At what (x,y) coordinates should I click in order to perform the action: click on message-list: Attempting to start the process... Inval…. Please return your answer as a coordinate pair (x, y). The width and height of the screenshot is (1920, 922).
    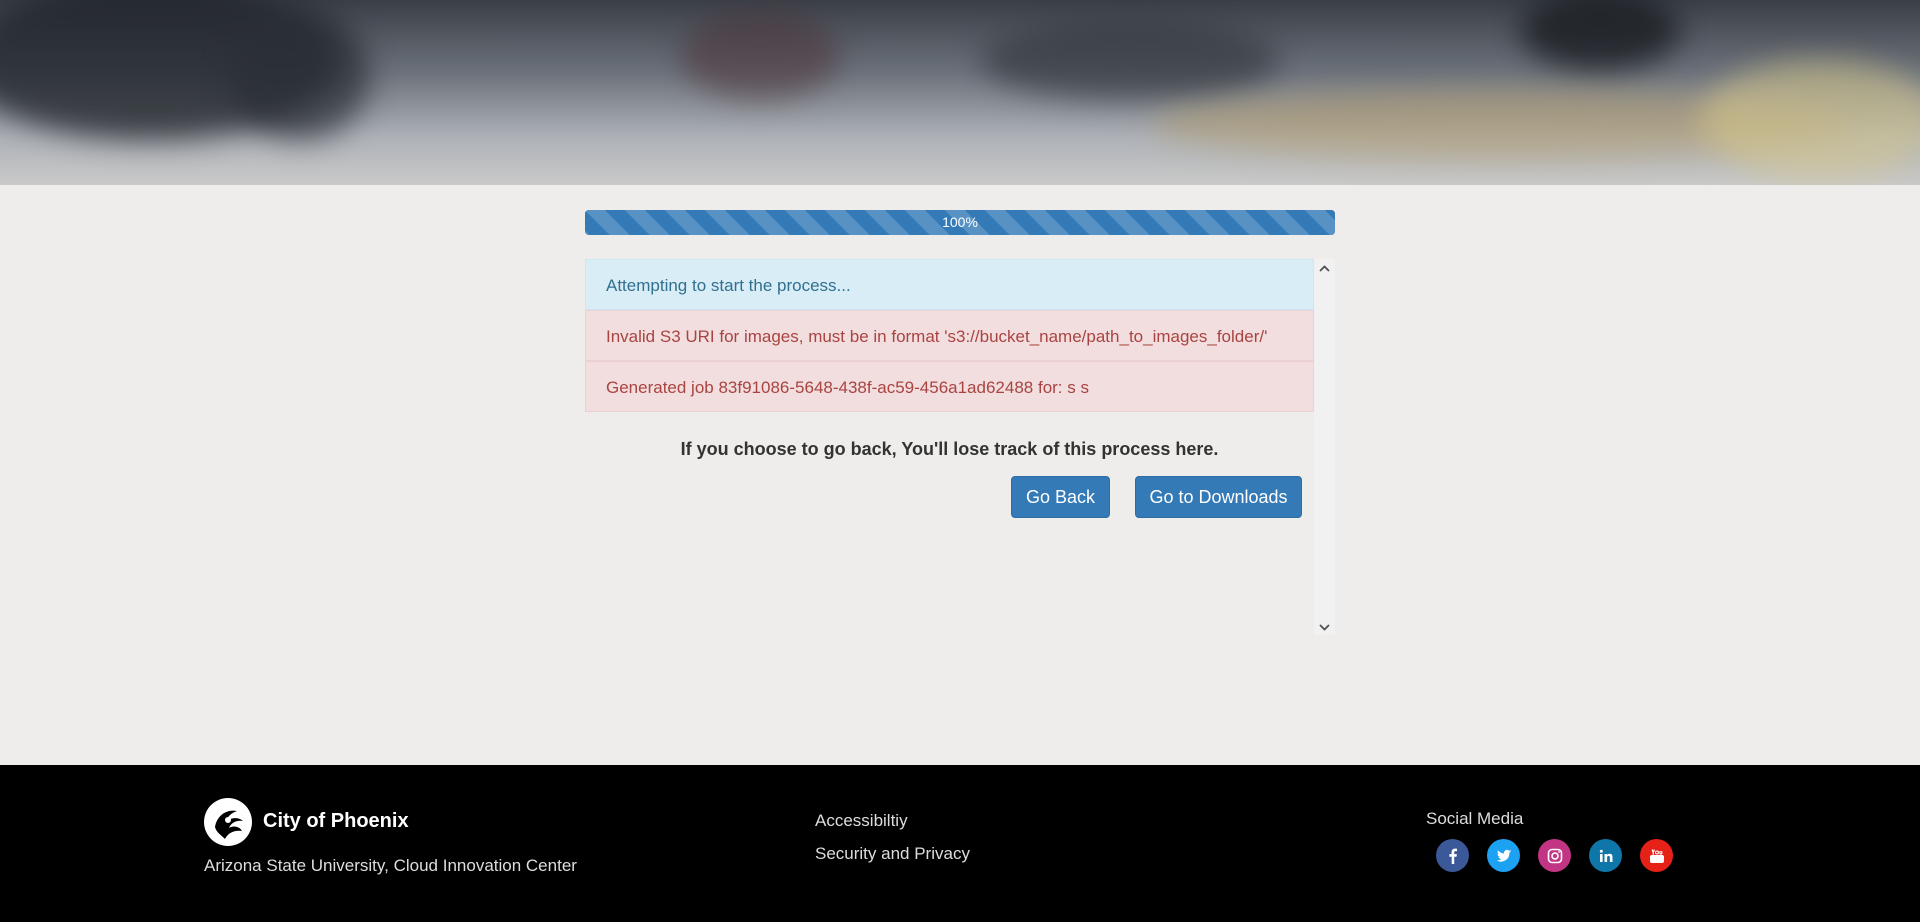
    Looking at the image, I should click on (949, 335).